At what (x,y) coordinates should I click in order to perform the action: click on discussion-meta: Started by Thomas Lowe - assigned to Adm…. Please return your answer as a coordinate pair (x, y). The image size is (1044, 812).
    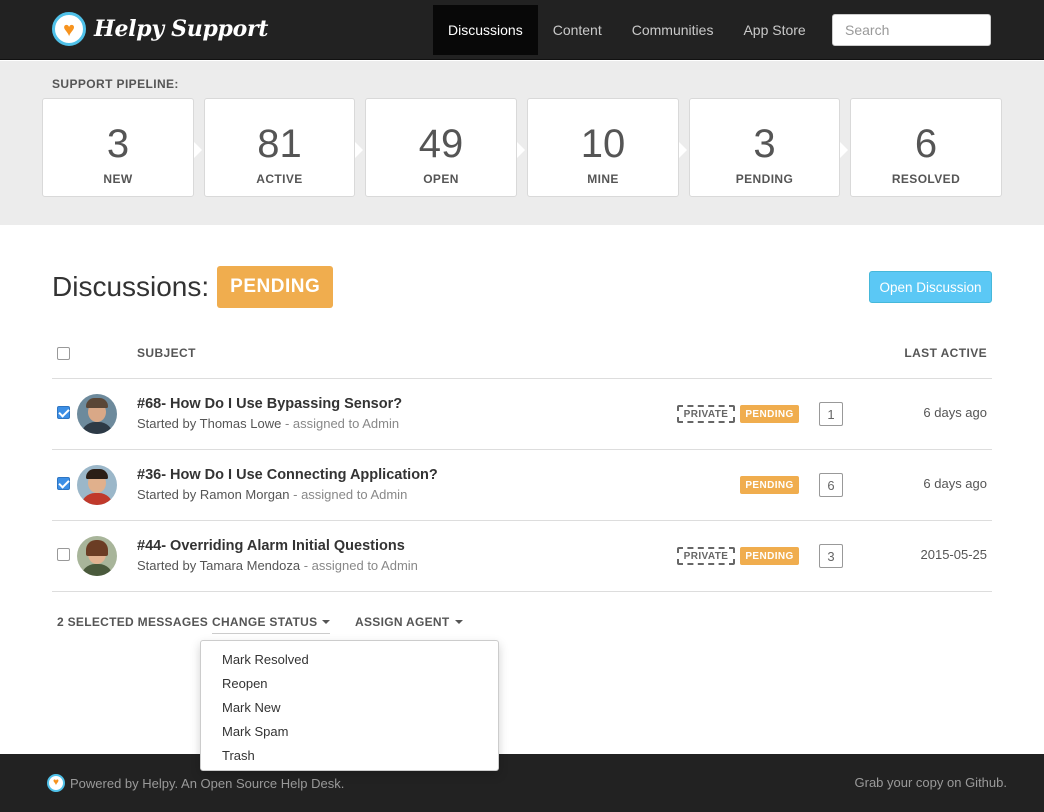
    Looking at the image, I should click on (268, 423).